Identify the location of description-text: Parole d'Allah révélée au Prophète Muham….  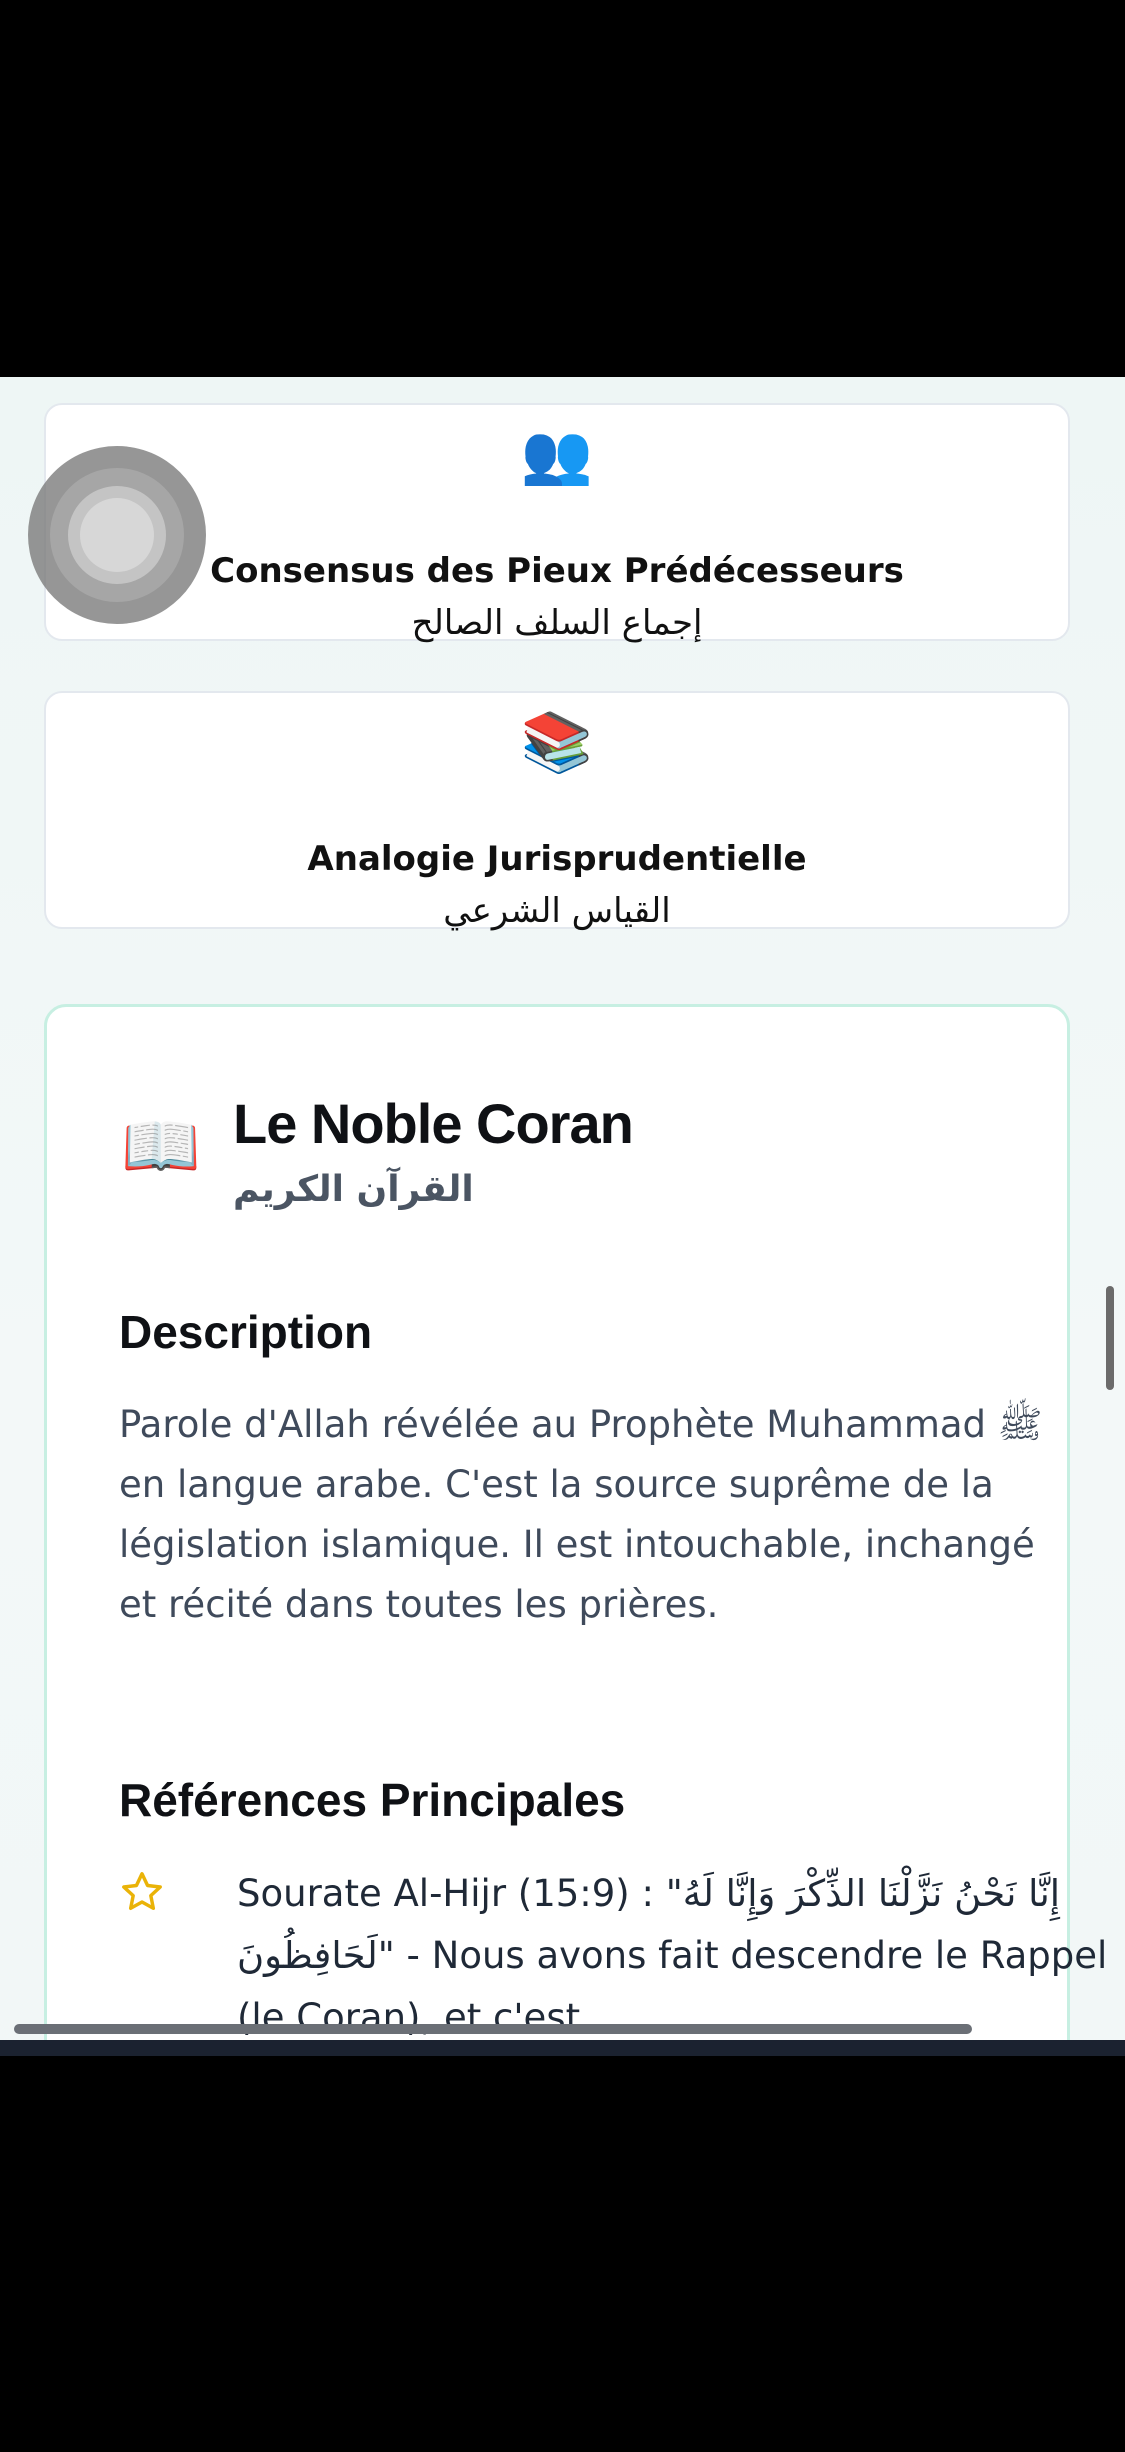
(581, 1514).